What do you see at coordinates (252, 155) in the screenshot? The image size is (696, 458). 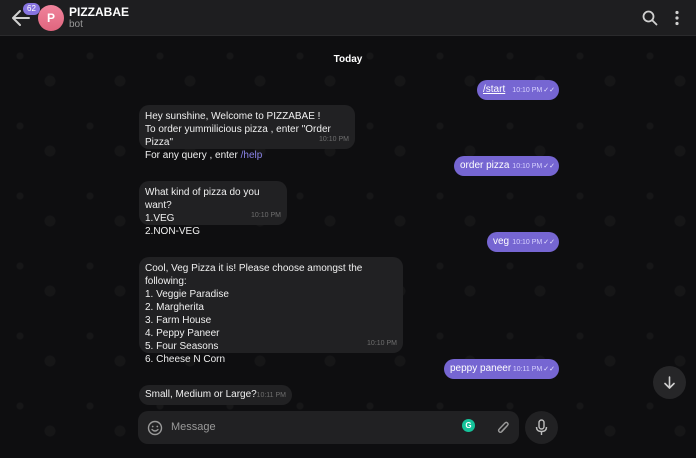 I see `help-command-link: /help` at bounding box center [252, 155].